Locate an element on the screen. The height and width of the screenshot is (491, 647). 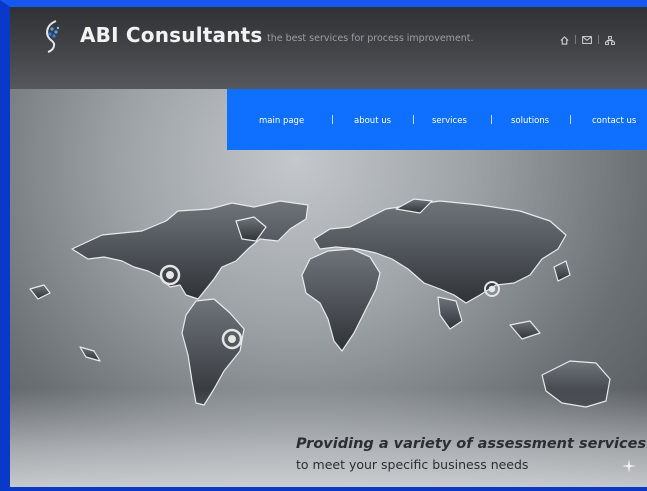
sparkle-icon is located at coordinates (629, 466).